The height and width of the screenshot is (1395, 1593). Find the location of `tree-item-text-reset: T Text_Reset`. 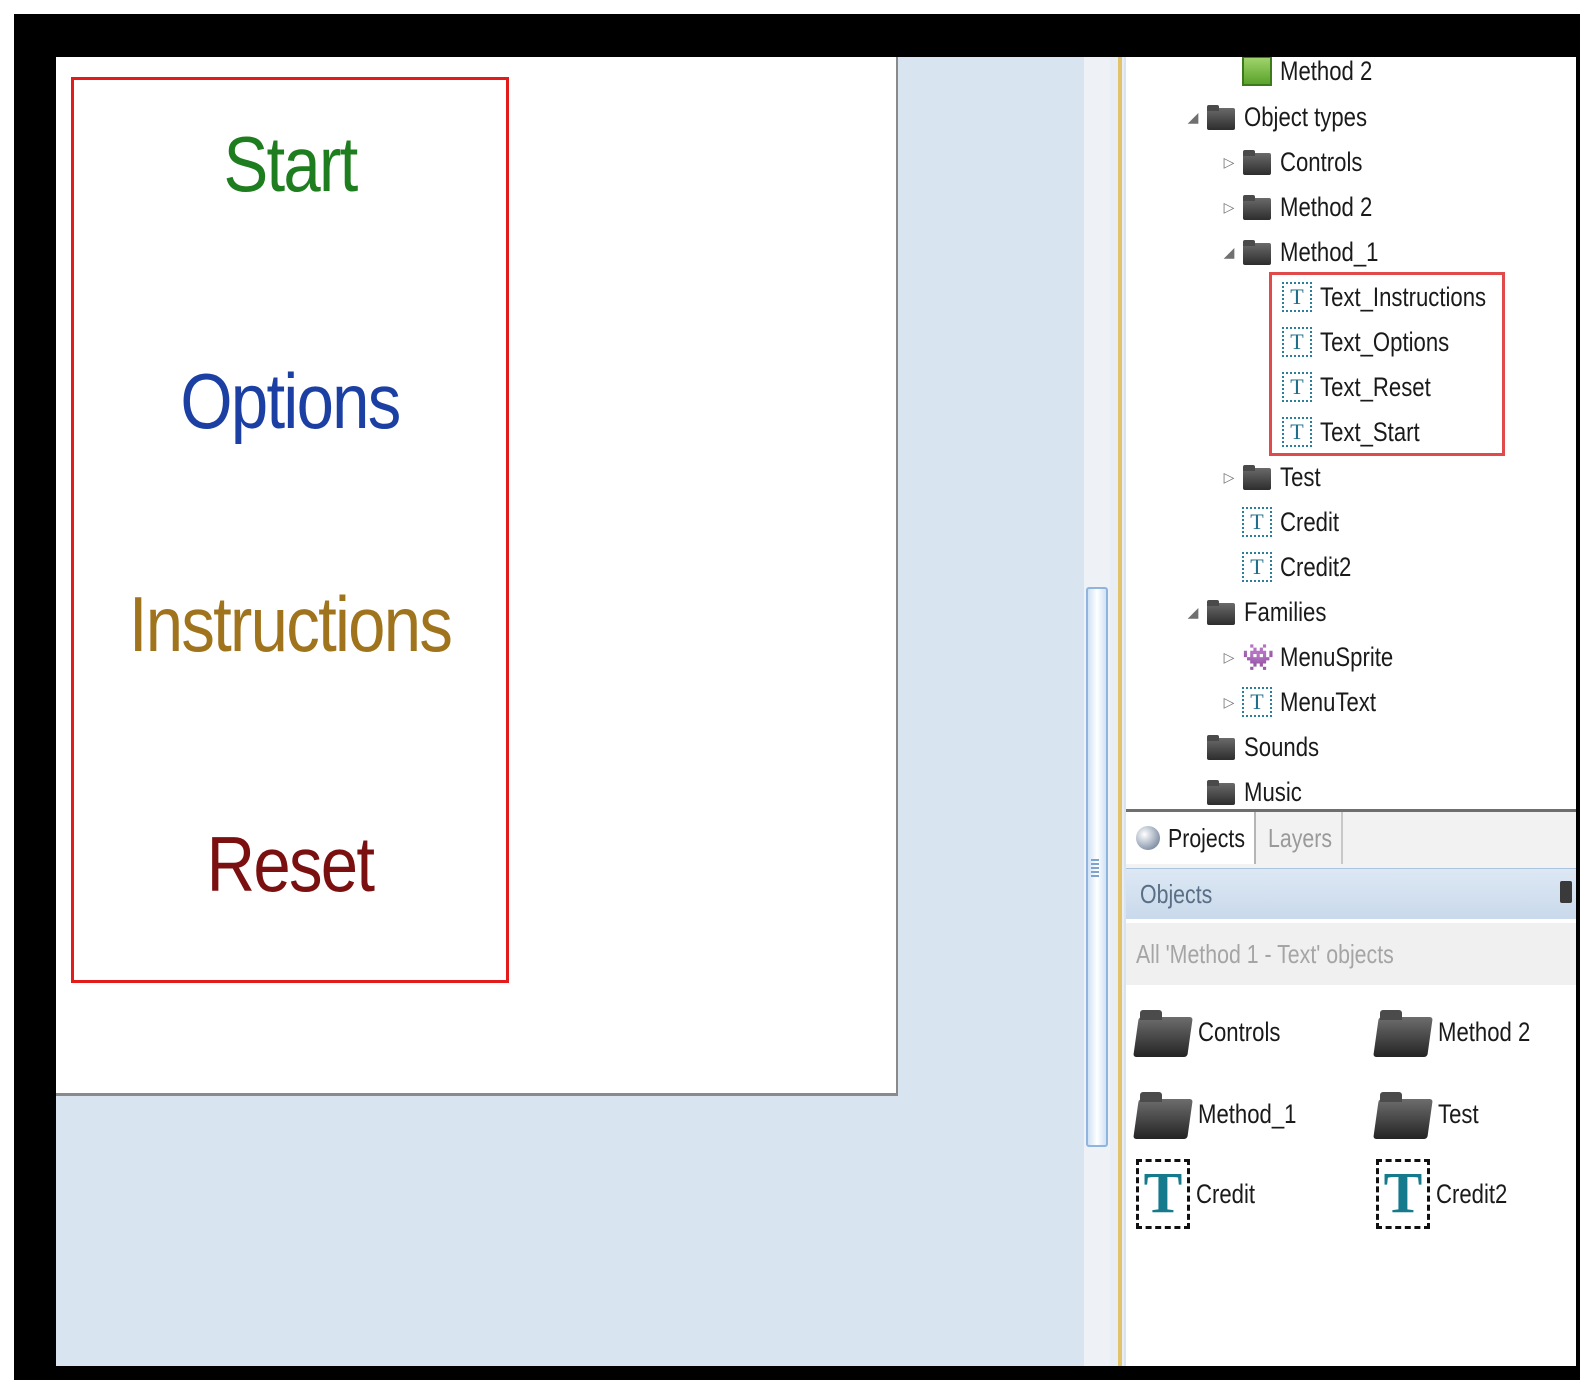

tree-item-text-reset: T Text_Reset is located at coordinates (1368, 387).